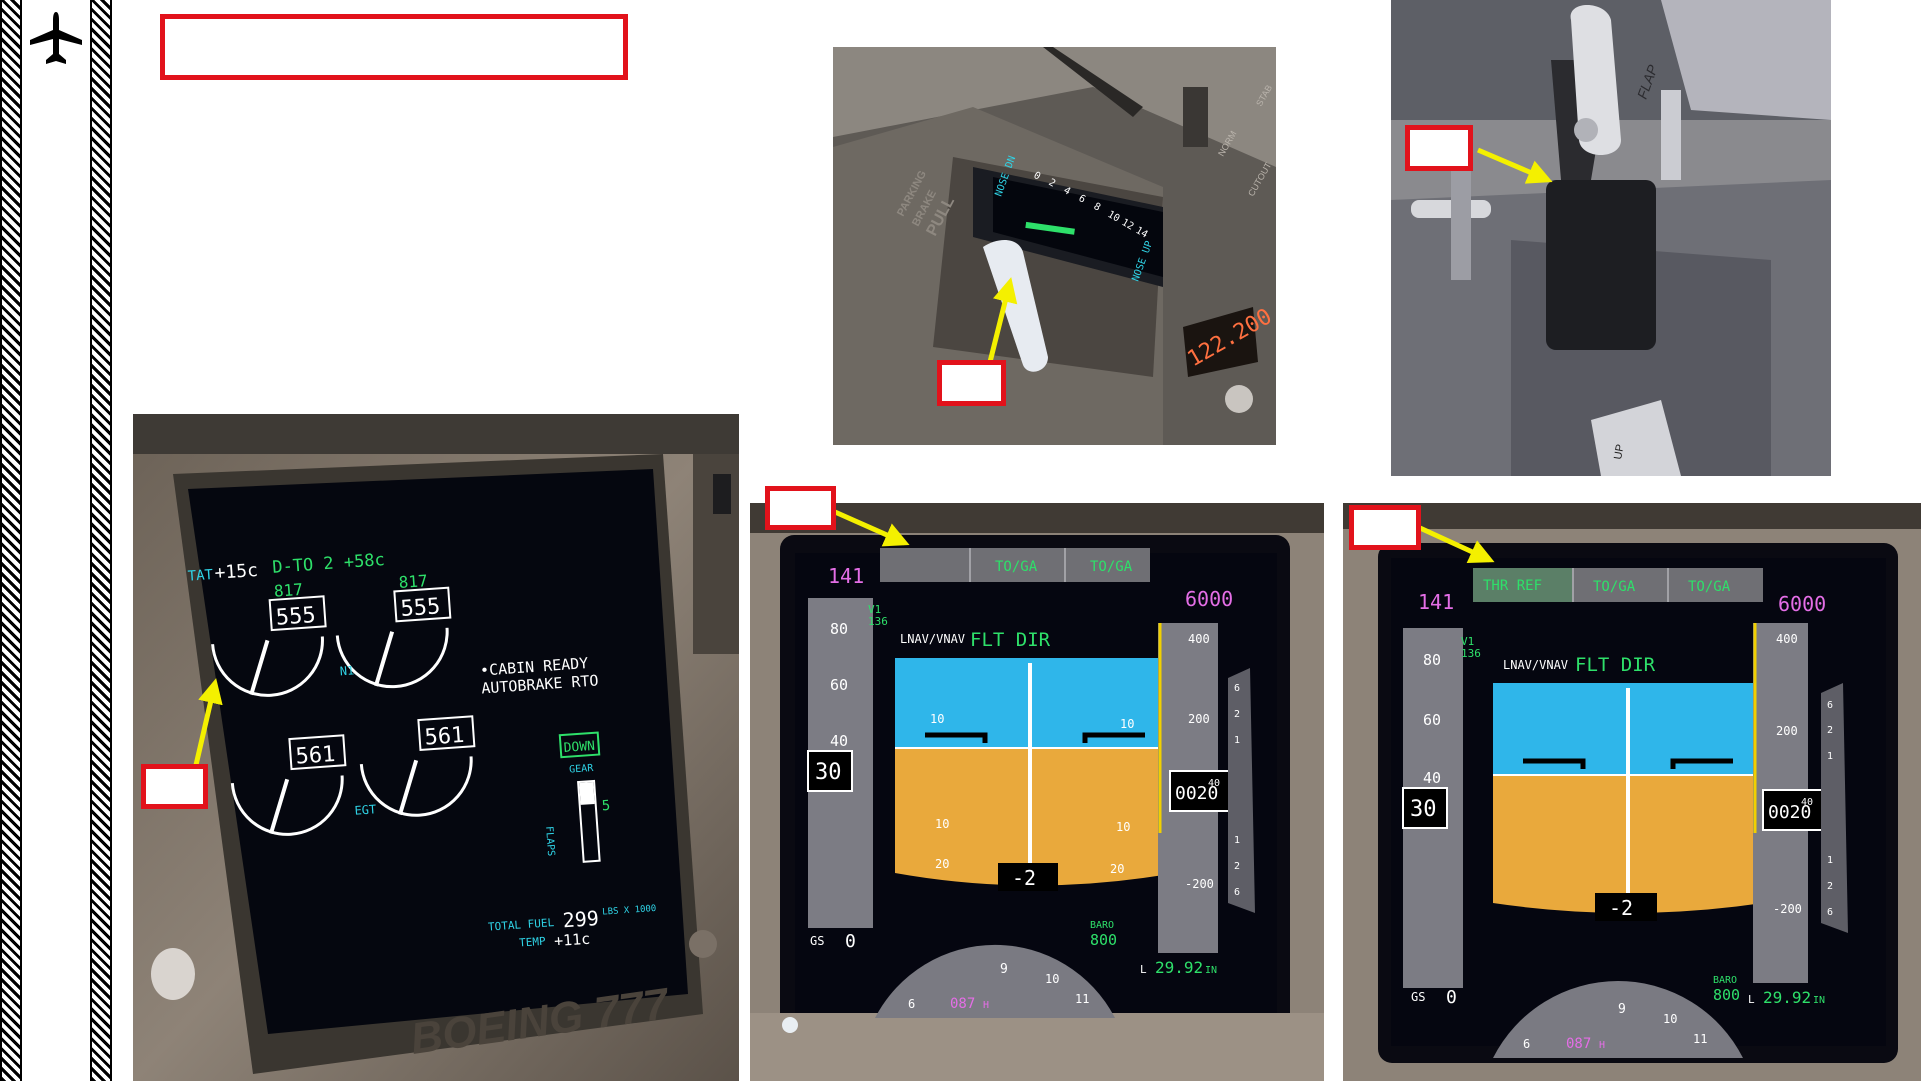  Describe the element at coordinates (1432, 660) in the screenshot. I see `speed-tick-80: 80` at that location.